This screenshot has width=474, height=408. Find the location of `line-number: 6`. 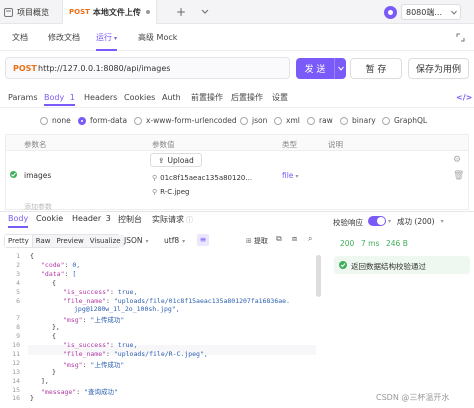

line-number: 6 is located at coordinates (18, 300).